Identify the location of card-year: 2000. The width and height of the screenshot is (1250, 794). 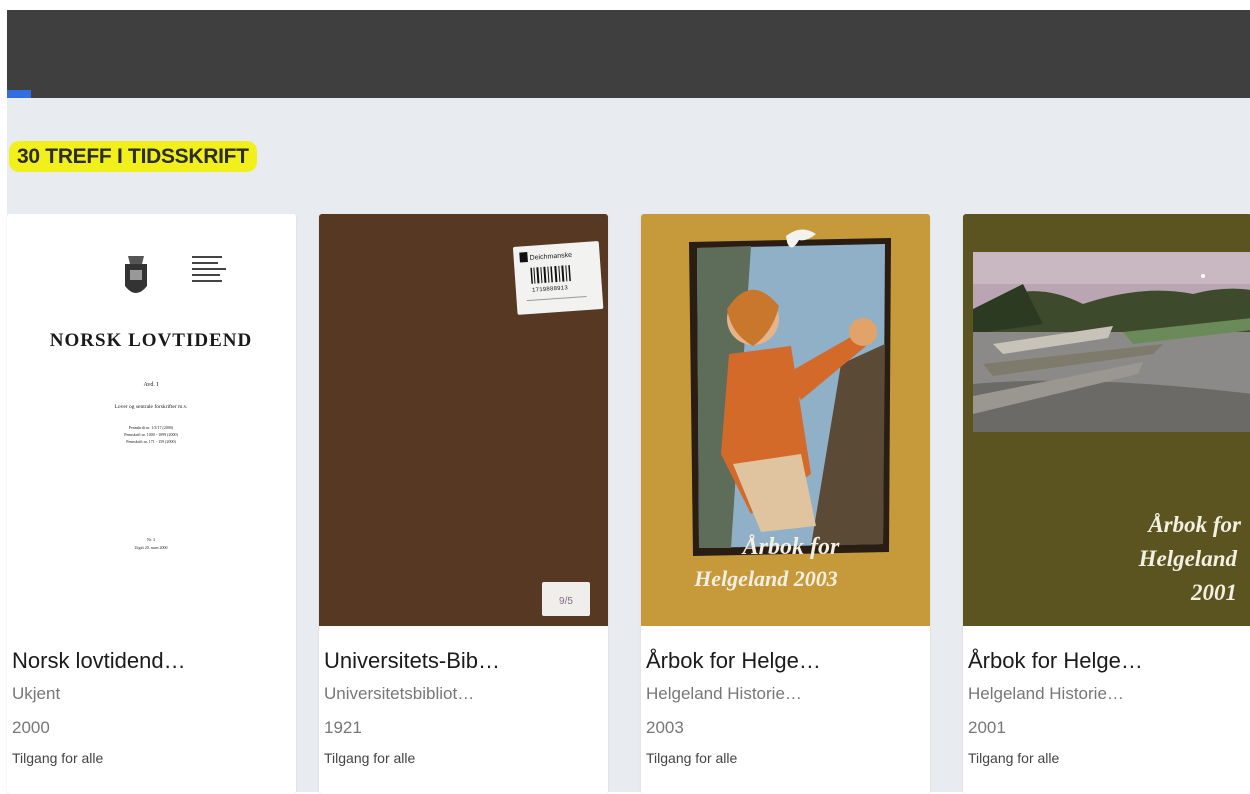
(31, 727).